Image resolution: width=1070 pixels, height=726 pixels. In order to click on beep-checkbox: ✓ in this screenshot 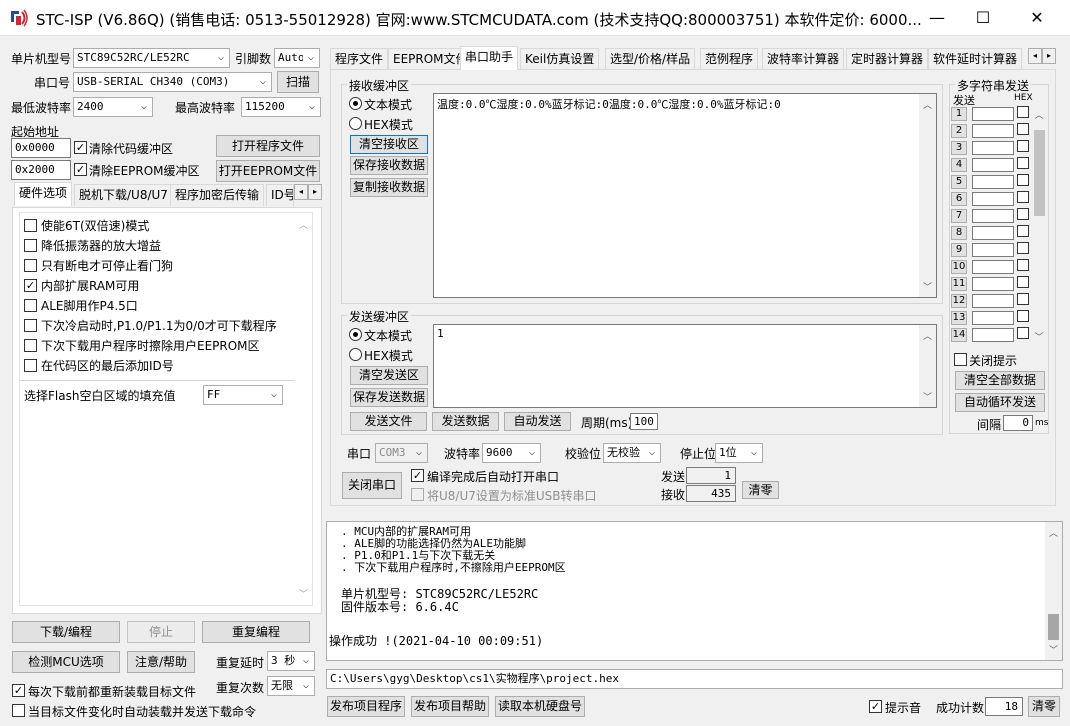, I will do `click(875, 706)`.